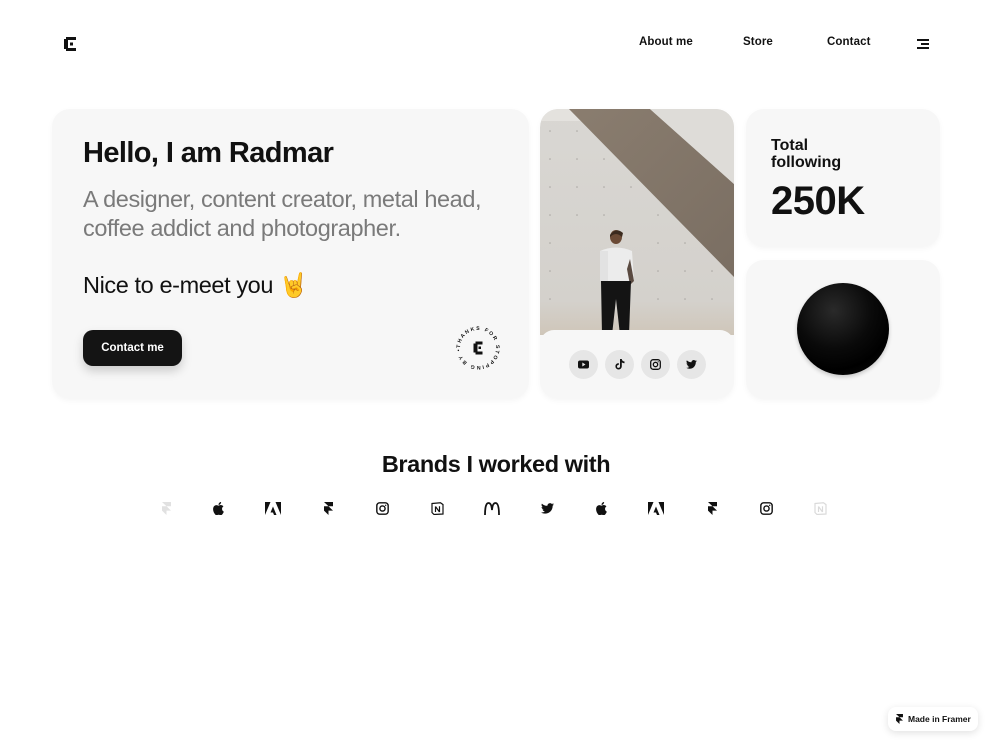  I want to click on badge-logo-icon, so click(478, 348).